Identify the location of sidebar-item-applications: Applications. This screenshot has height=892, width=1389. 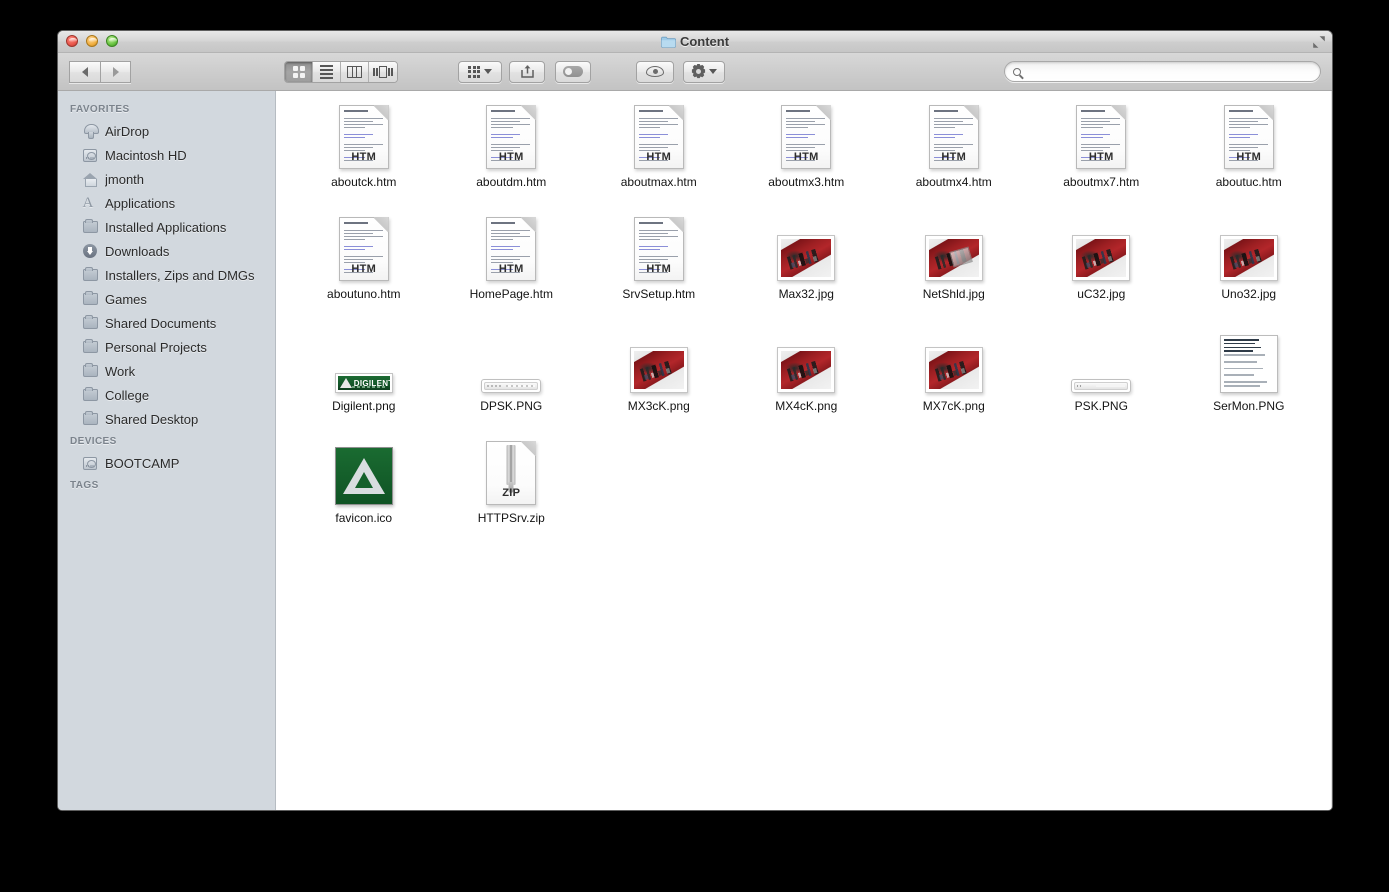
(166, 203).